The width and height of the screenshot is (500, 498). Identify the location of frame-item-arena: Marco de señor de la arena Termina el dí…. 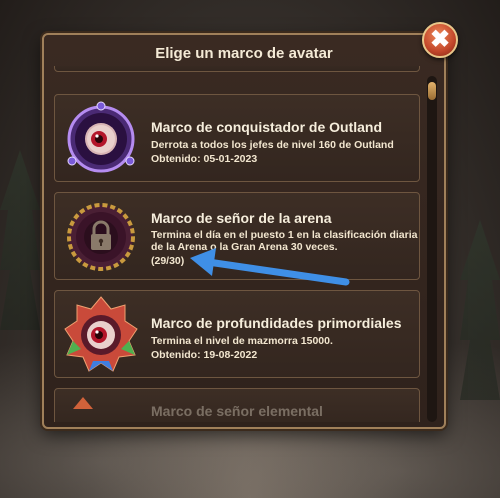
(237, 236).